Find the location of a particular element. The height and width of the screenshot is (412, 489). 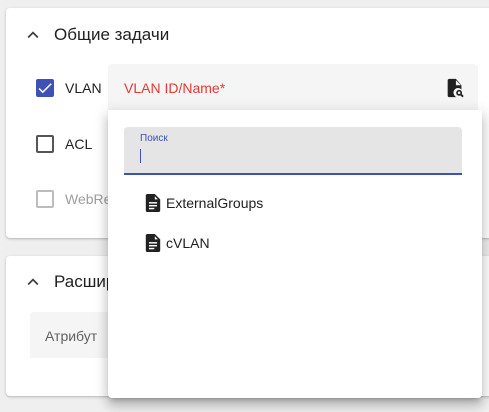

search-field: Поиск is located at coordinates (293, 151).